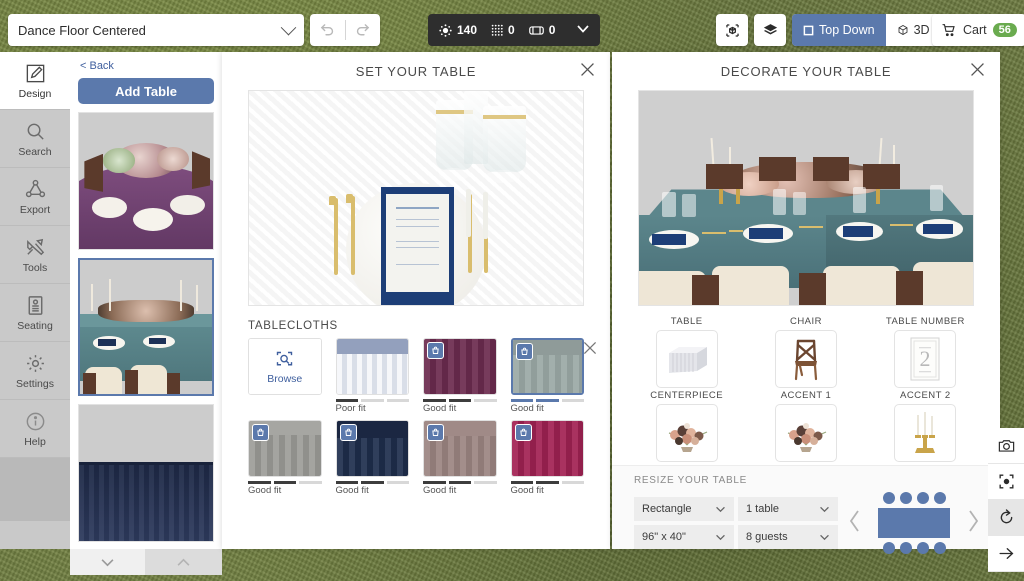  I want to click on sidebar-item-search: Search, so click(35, 139).